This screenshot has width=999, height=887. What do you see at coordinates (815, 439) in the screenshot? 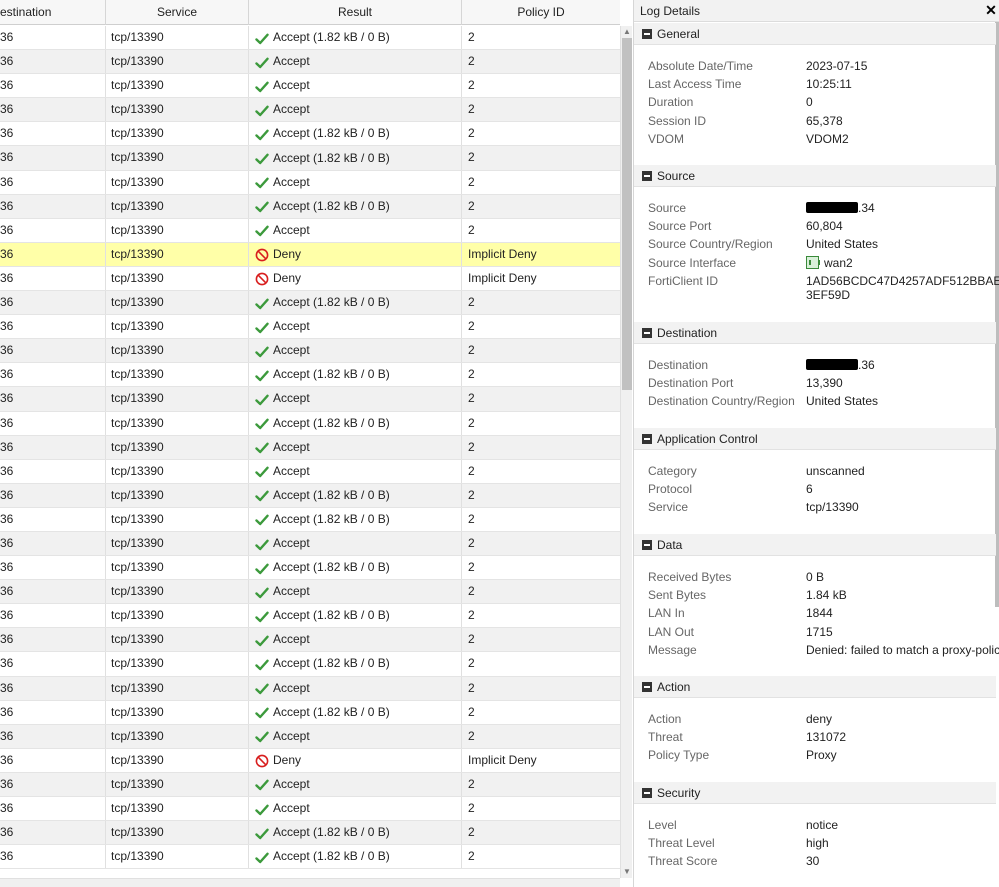
I see `section-header-application-control: Application Control` at bounding box center [815, 439].